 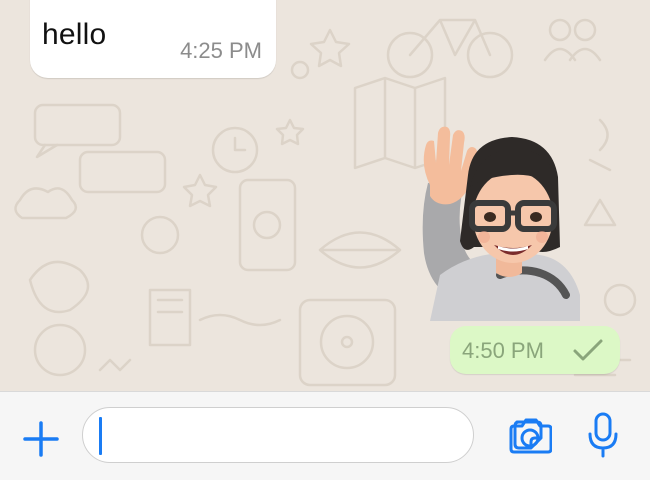 I want to click on message-text: hello, so click(x=74, y=34).